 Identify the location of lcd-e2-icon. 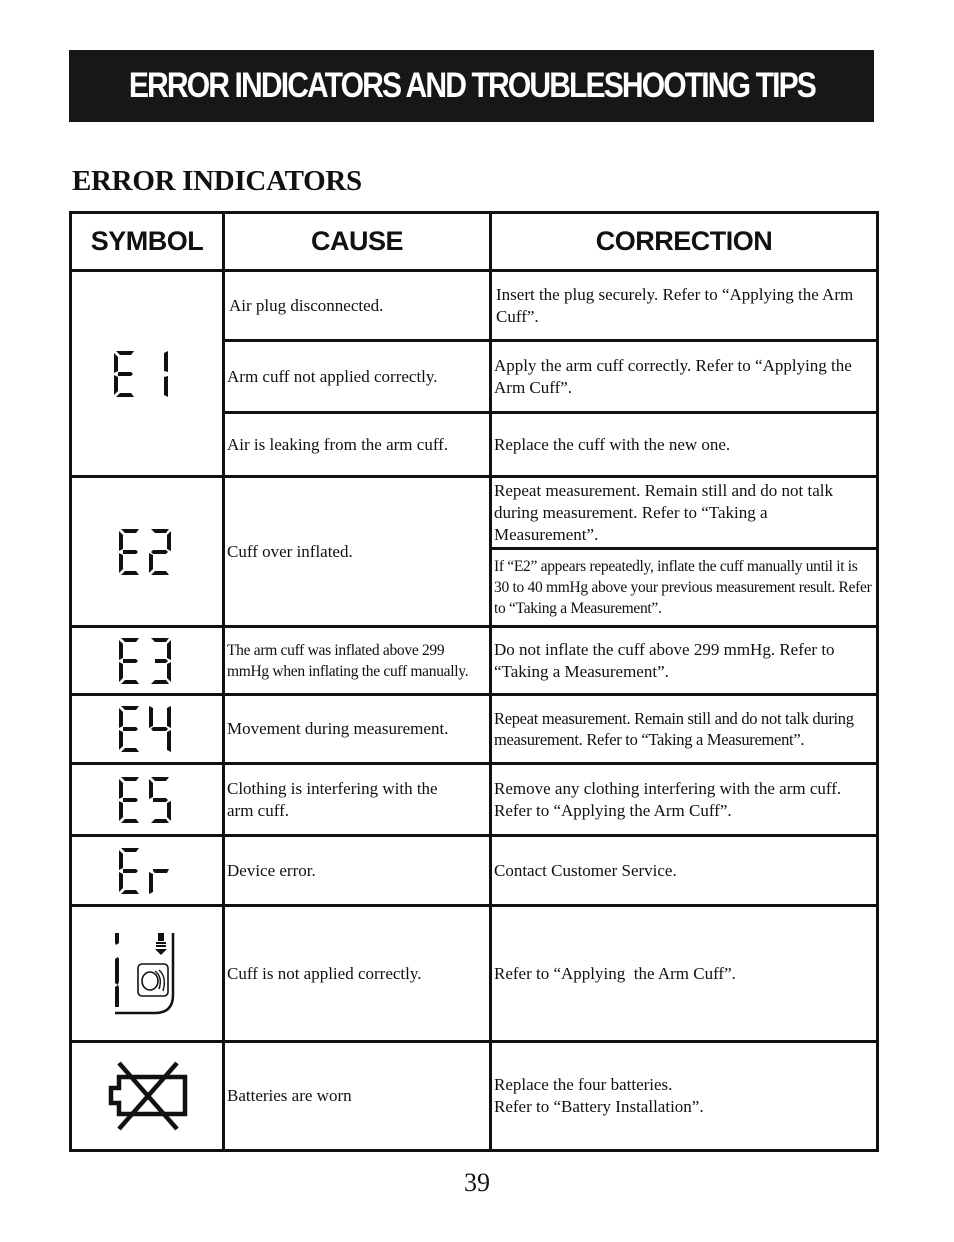
(147, 551).